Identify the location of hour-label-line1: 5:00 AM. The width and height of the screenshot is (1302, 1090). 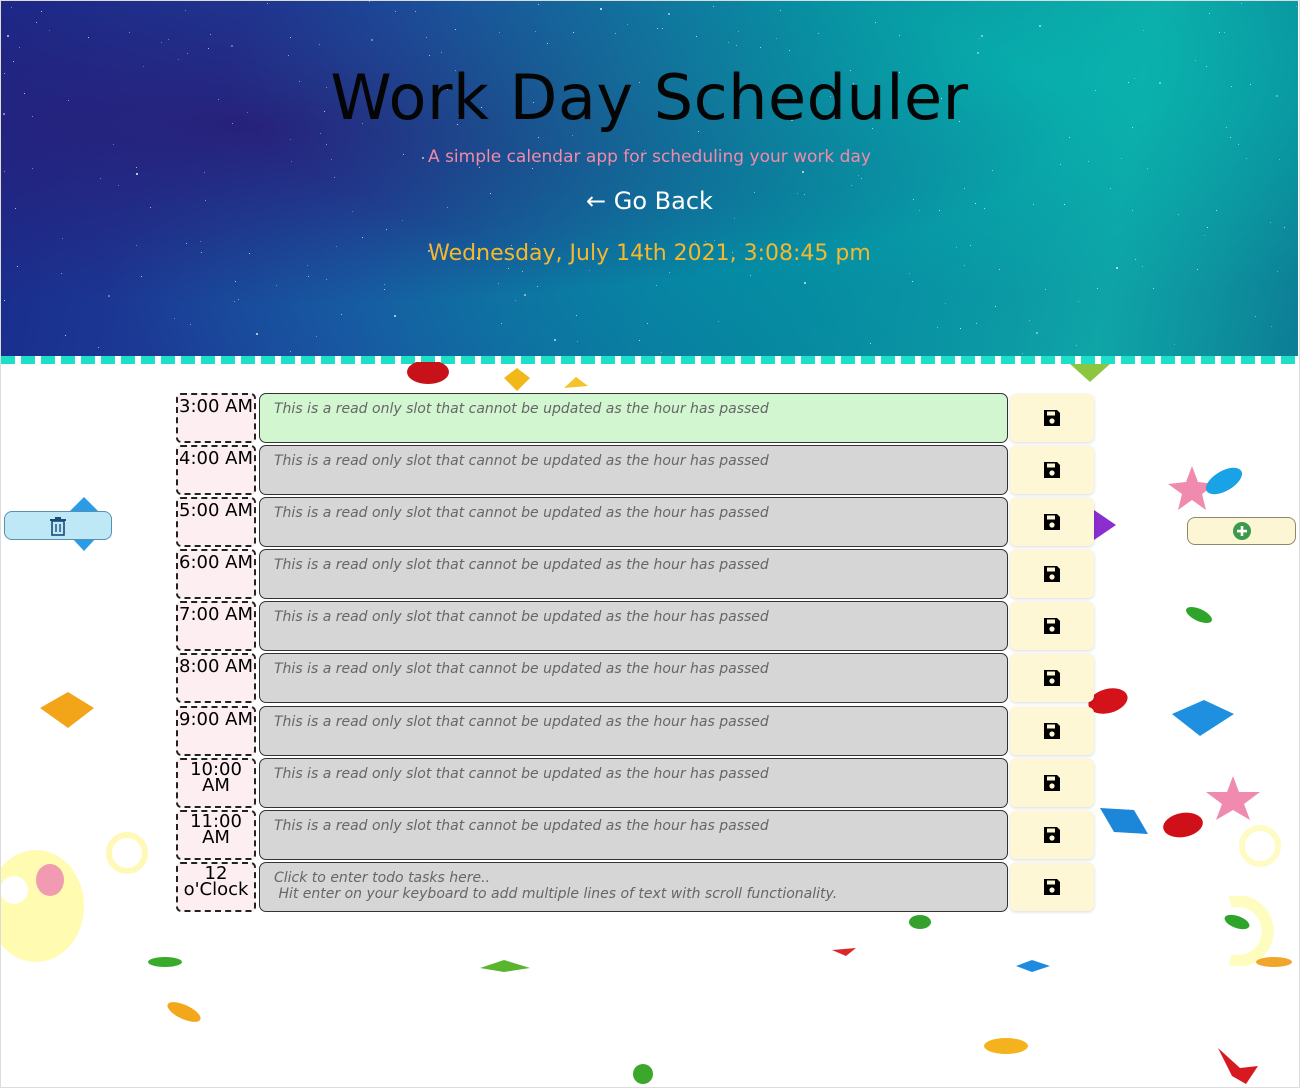
(216, 510).